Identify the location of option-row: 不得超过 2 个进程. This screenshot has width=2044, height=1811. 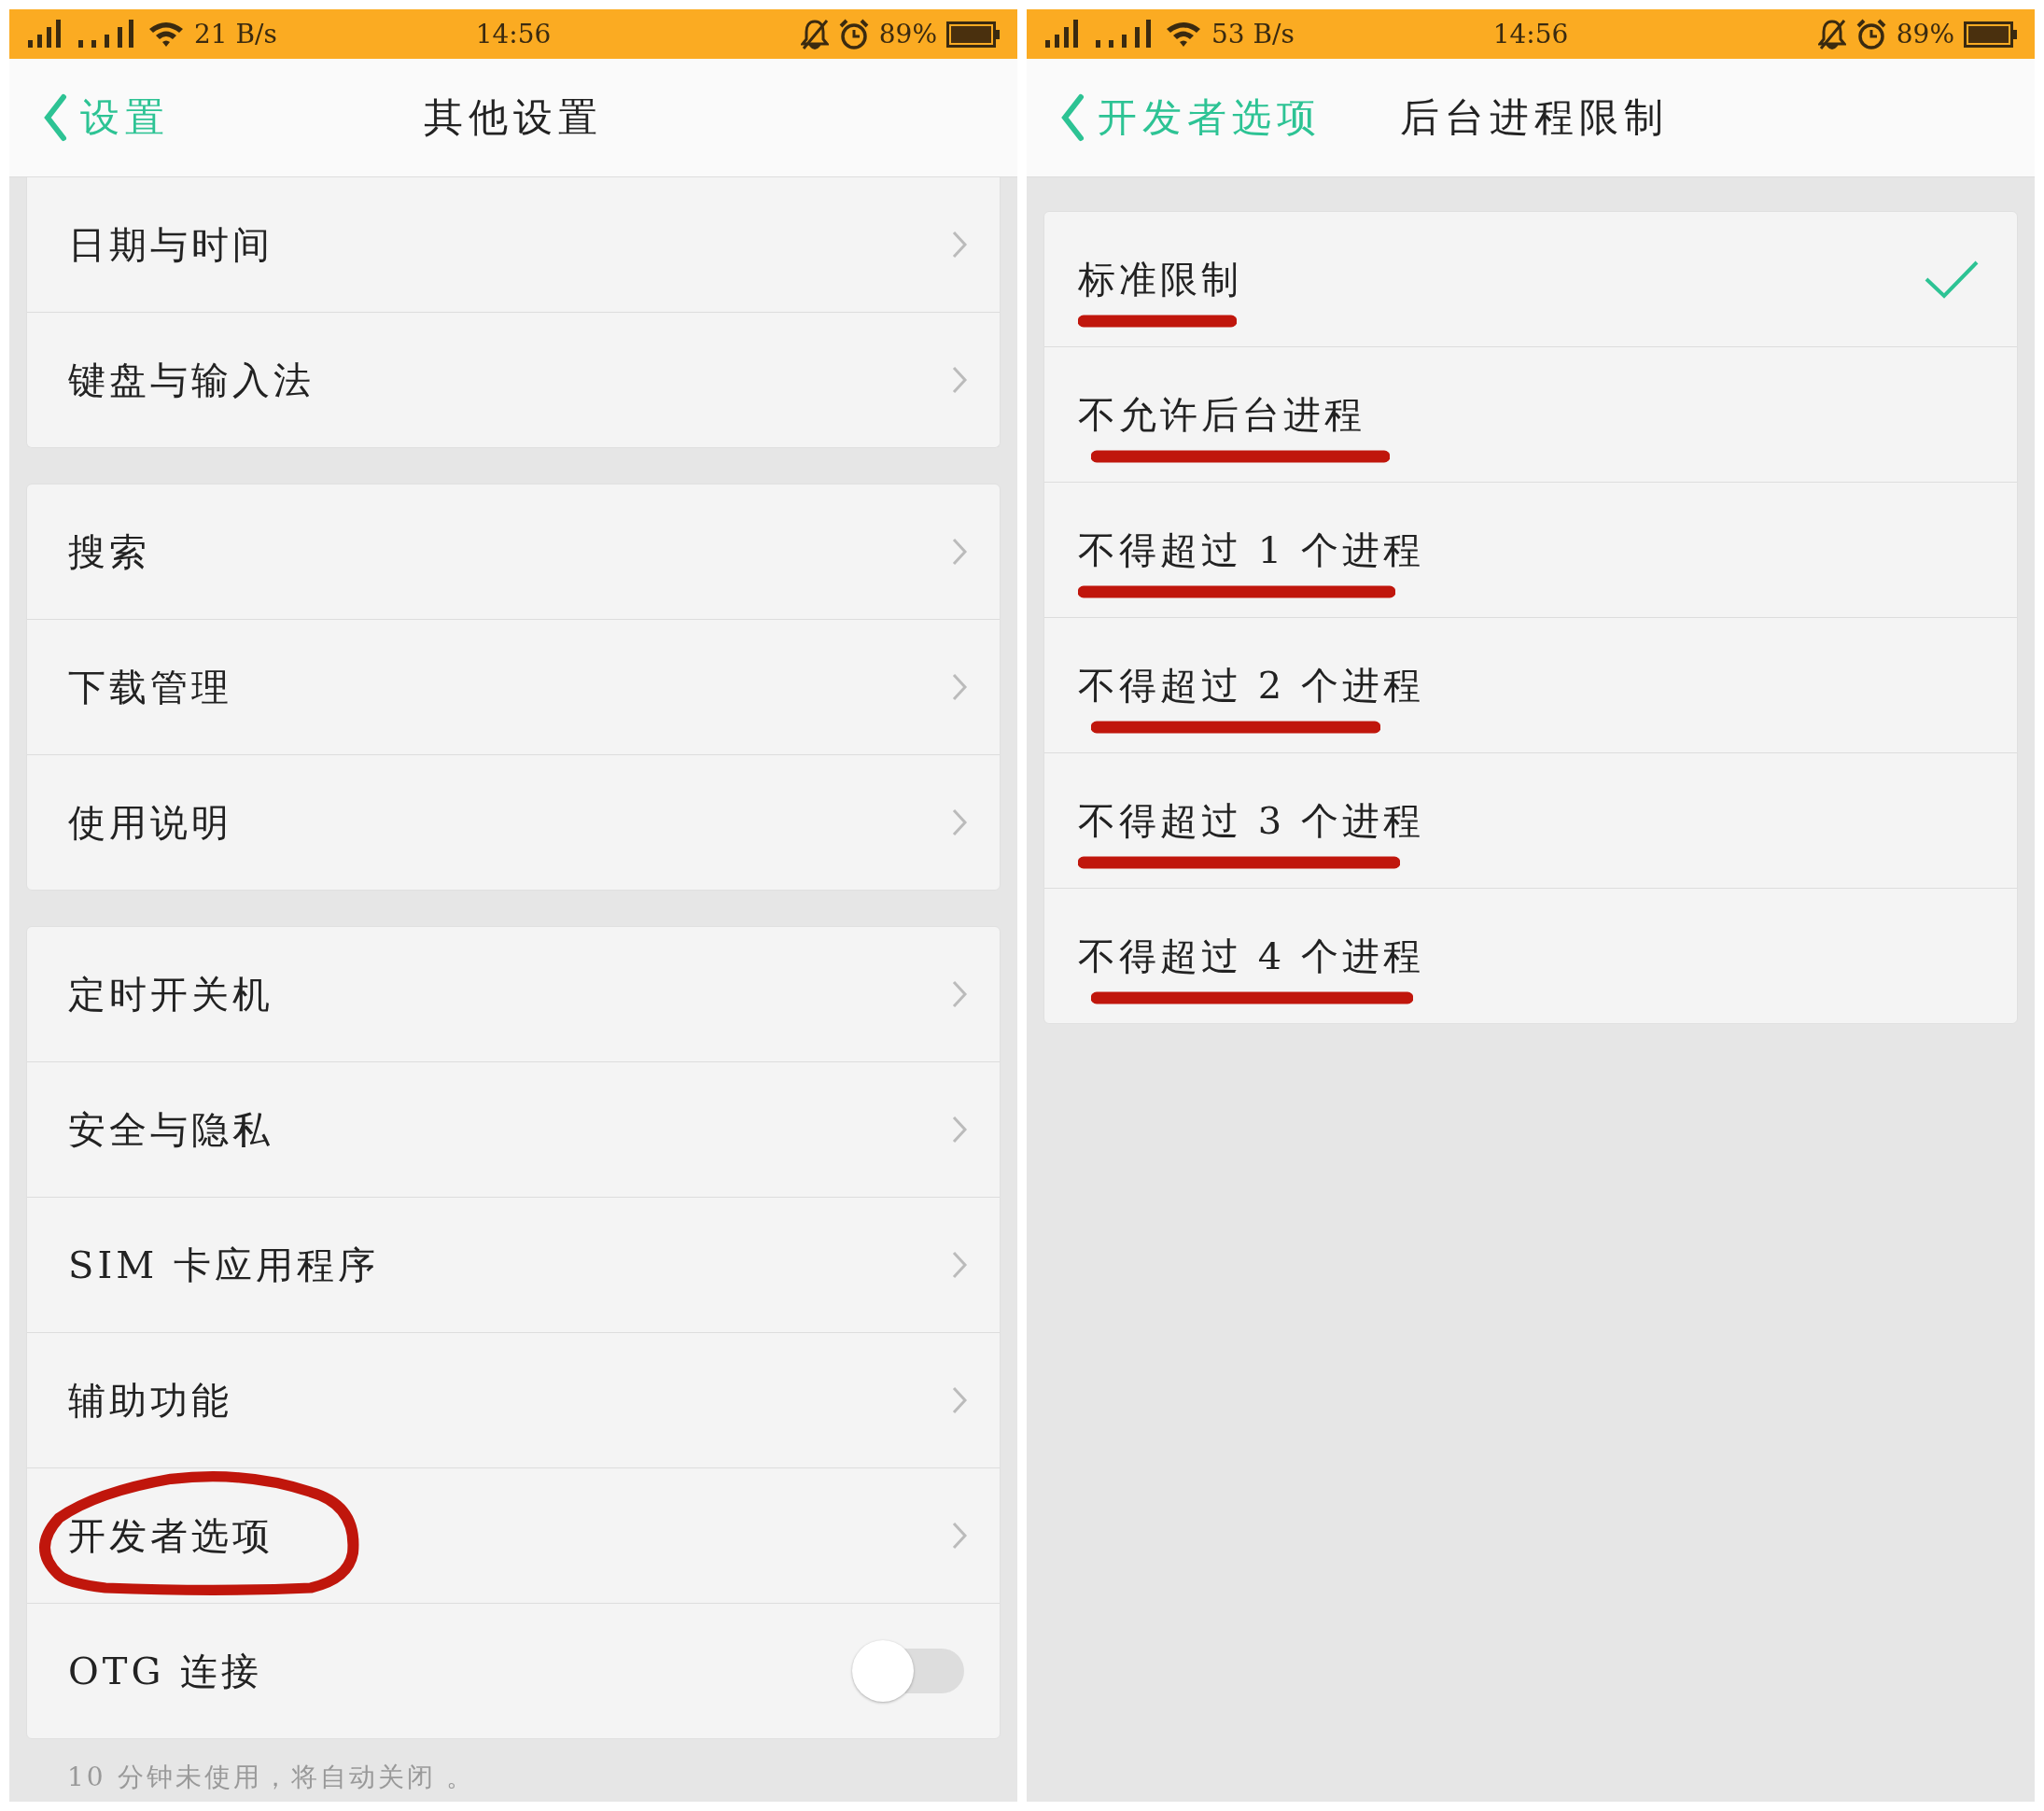
(1530, 684).